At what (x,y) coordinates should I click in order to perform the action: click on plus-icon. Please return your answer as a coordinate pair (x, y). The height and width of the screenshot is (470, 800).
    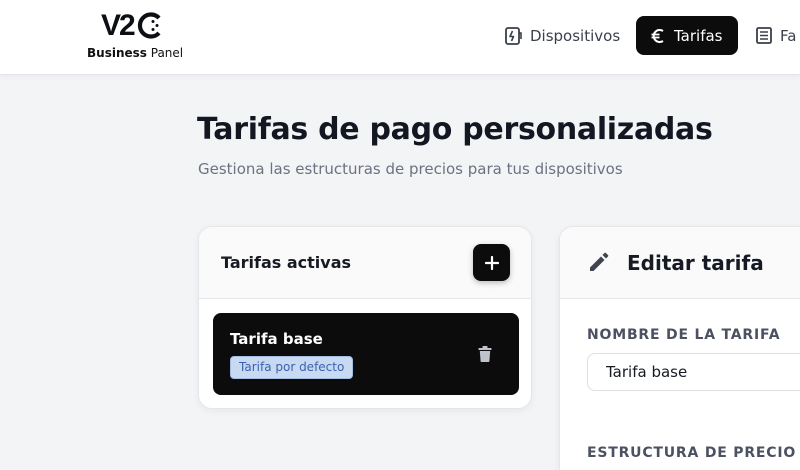
    Looking at the image, I should click on (491, 262).